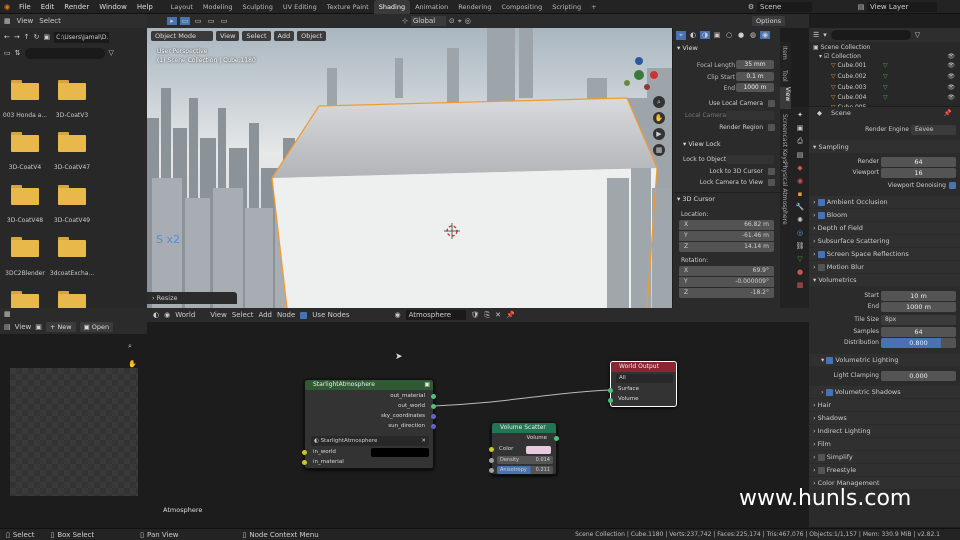 The height and width of the screenshot is (540, 960). I want to click on box-subtract-icon: ▭, so click(211, 21).